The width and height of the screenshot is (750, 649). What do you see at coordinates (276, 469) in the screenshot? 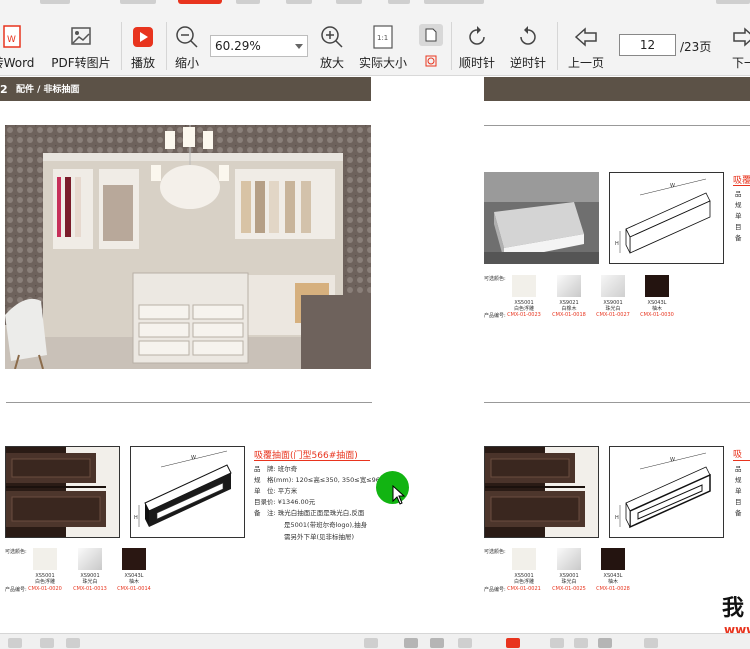
I see `spec-brand: 品 牌: 班尔奇` at bounding box center [276, 469].